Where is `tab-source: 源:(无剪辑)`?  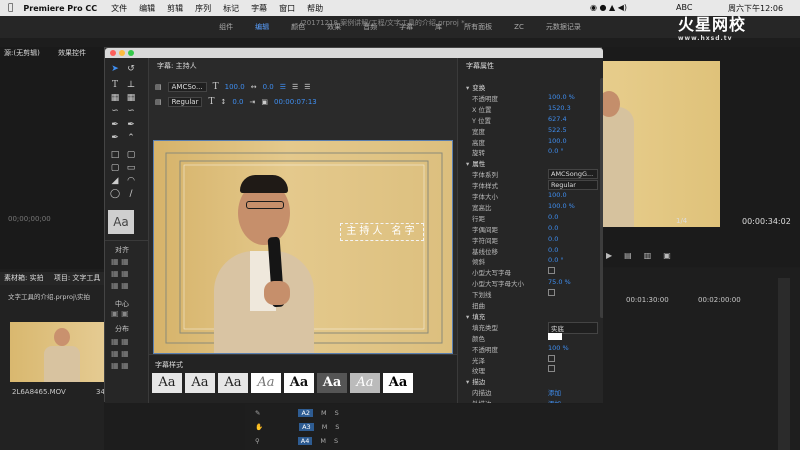 tab-source: 源:(无剪辑) is located at coordinates (22, 53).